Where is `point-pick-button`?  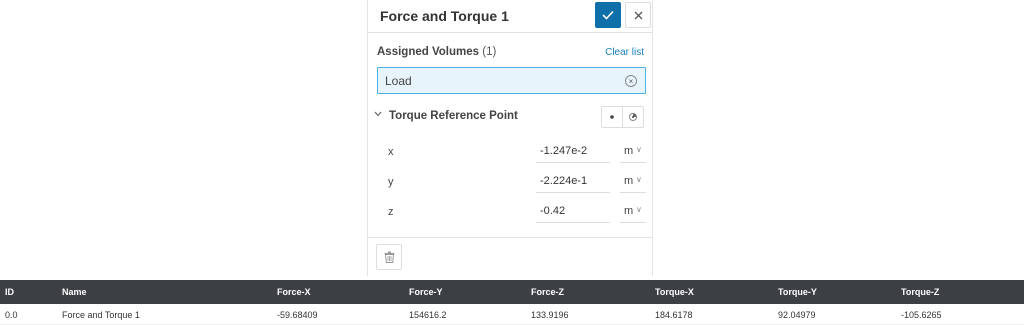 point-pick-button is located at coordinates (612, 117).